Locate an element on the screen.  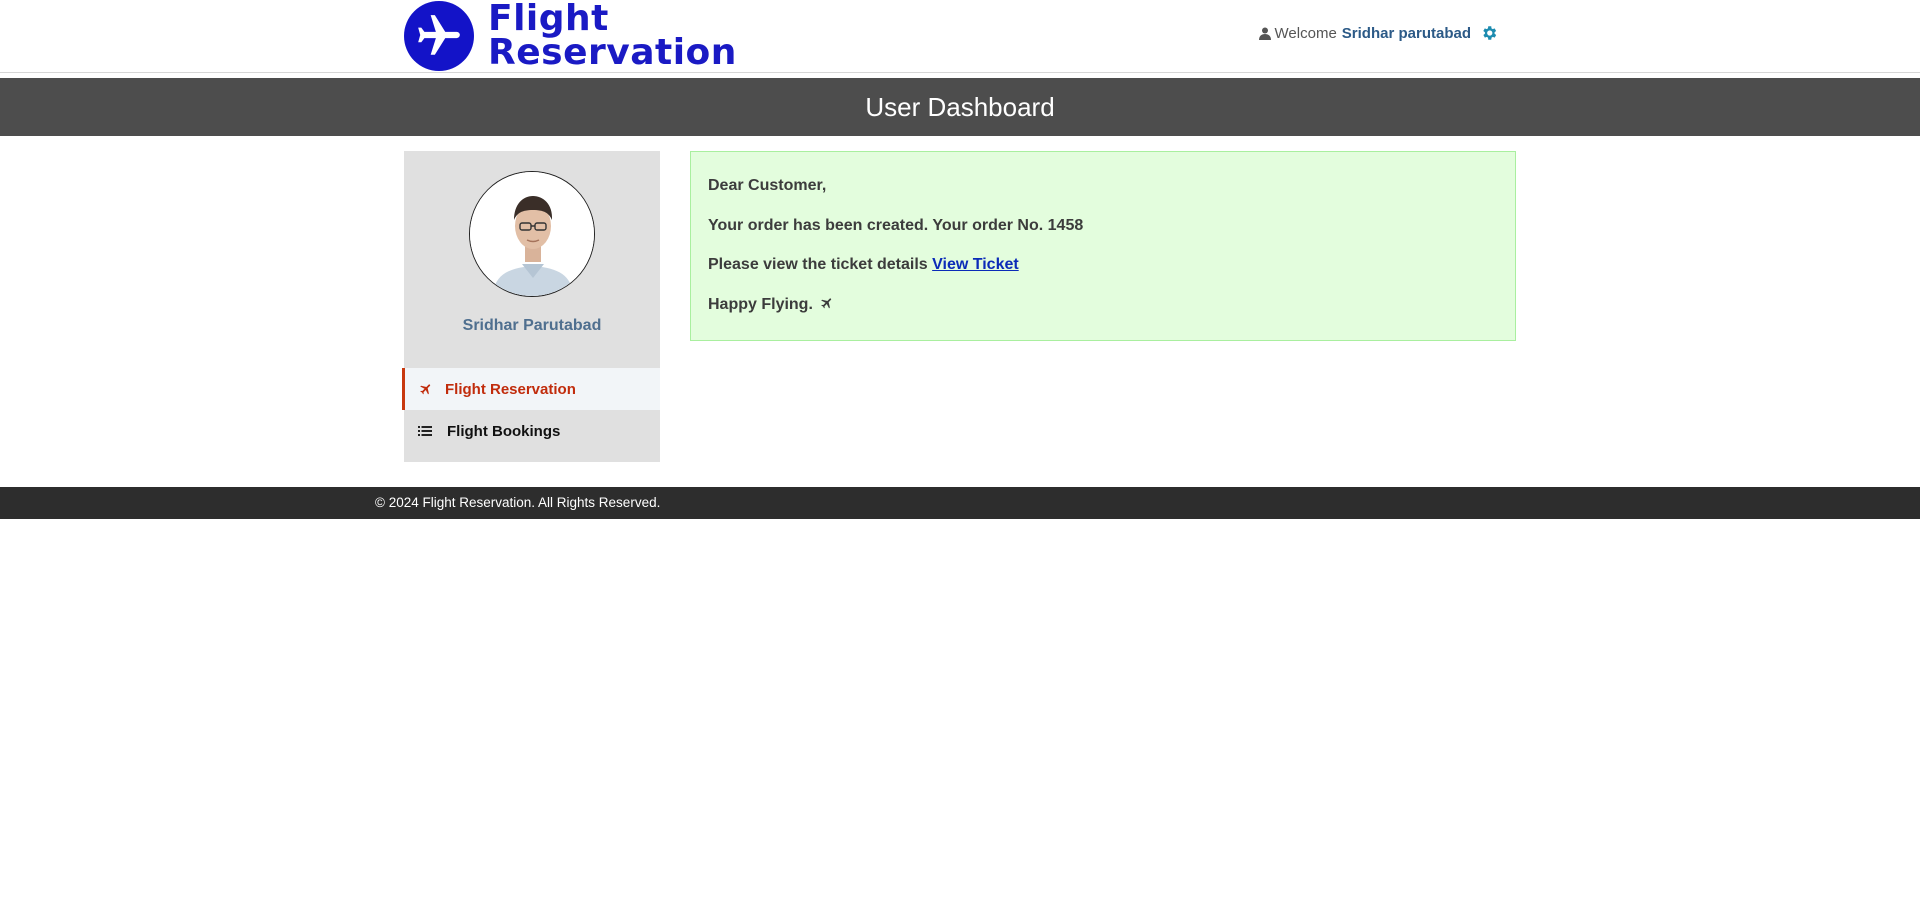
airplane-logo-icon is located at coordinates (439, 36).